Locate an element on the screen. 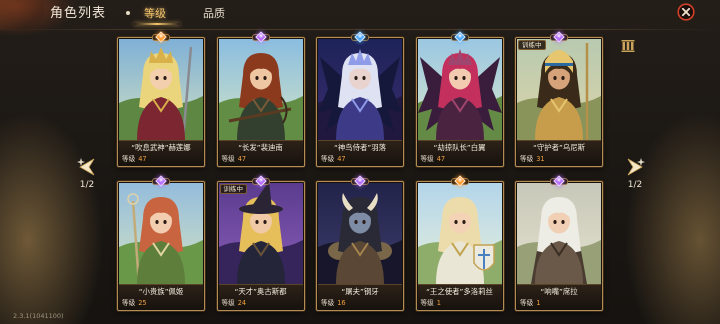  sort-icon is located at coordinates (628, 46).